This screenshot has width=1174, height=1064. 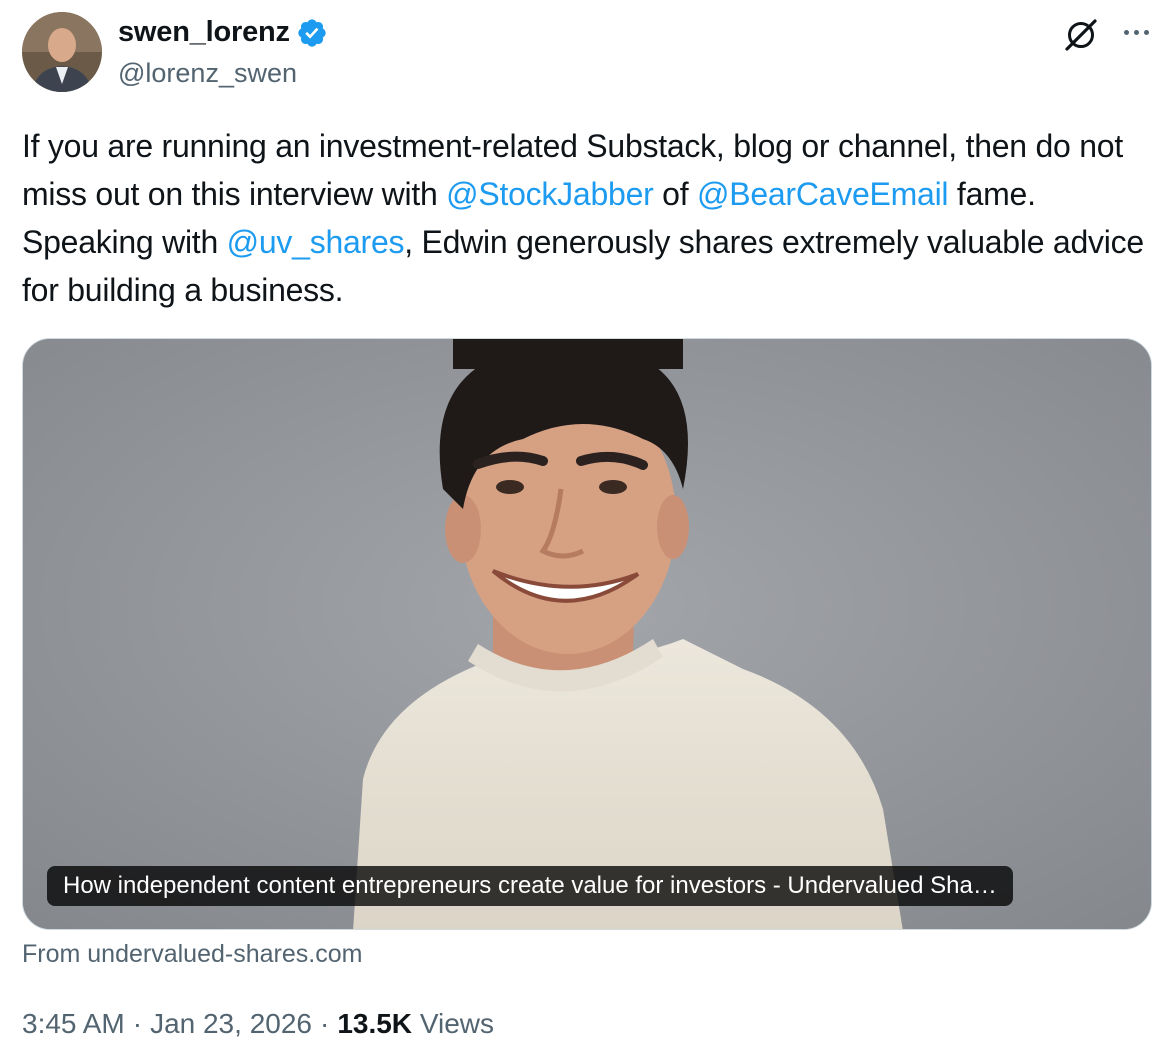 I want to click on verified-badge-icon, so click(x=312, y=33).